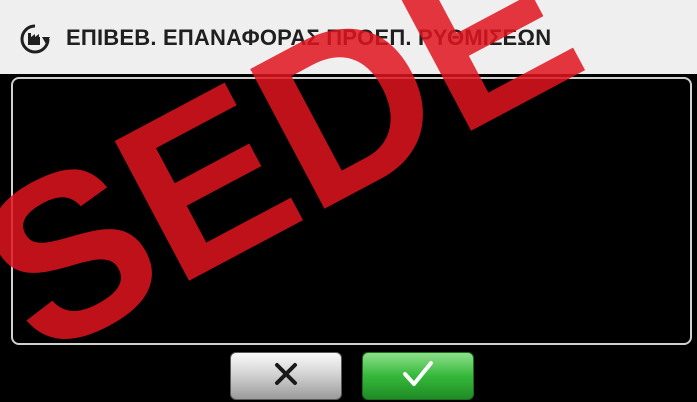 The height and width of the screenshot is (402, 697). What do you see at coordinates (35, 39) in the screenshot?
I see `factory-reset-icon` at bounding box center [35, 39].